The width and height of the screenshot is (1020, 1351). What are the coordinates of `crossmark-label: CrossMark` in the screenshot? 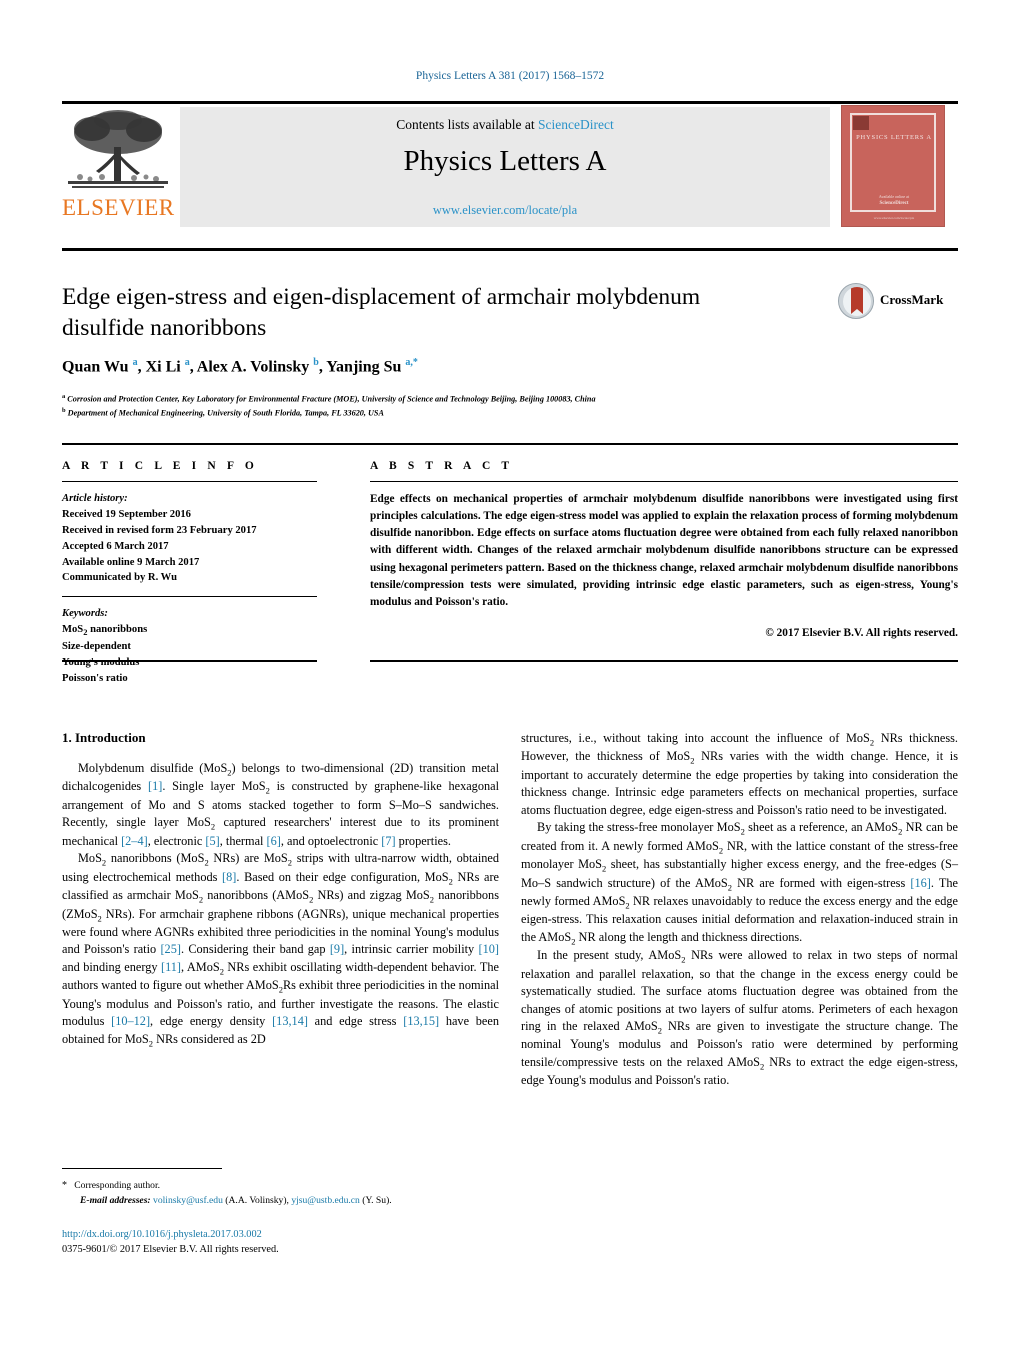 It's located at (912, 299).